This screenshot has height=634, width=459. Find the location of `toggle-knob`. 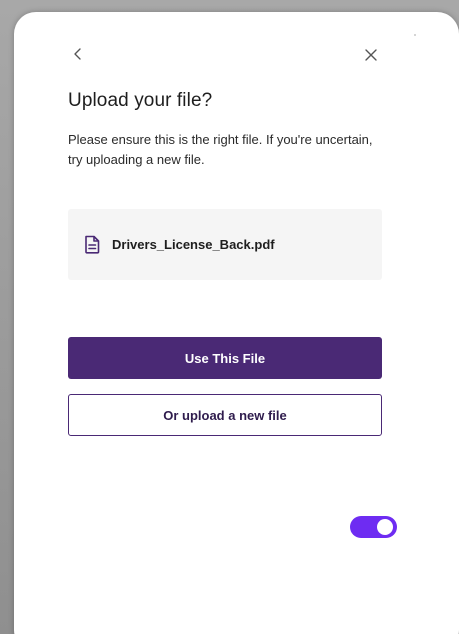

toggle-knob is located at coordinates (385, 527).